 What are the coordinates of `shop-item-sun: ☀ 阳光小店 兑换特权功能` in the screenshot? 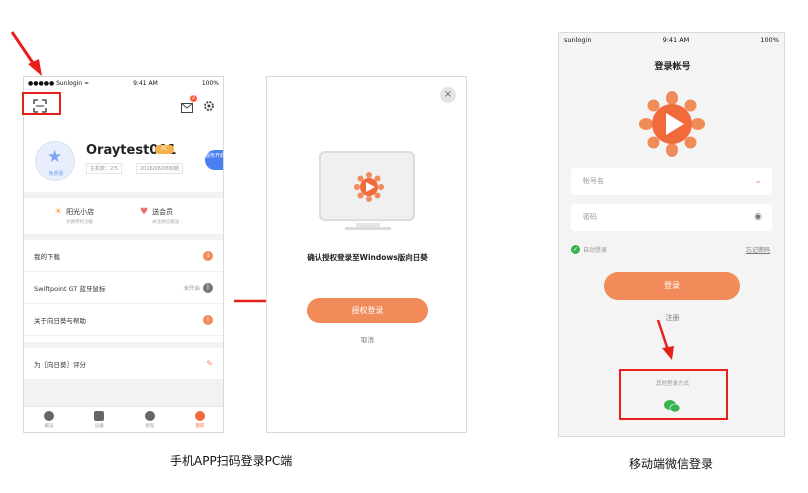 It's located at (74, 216).